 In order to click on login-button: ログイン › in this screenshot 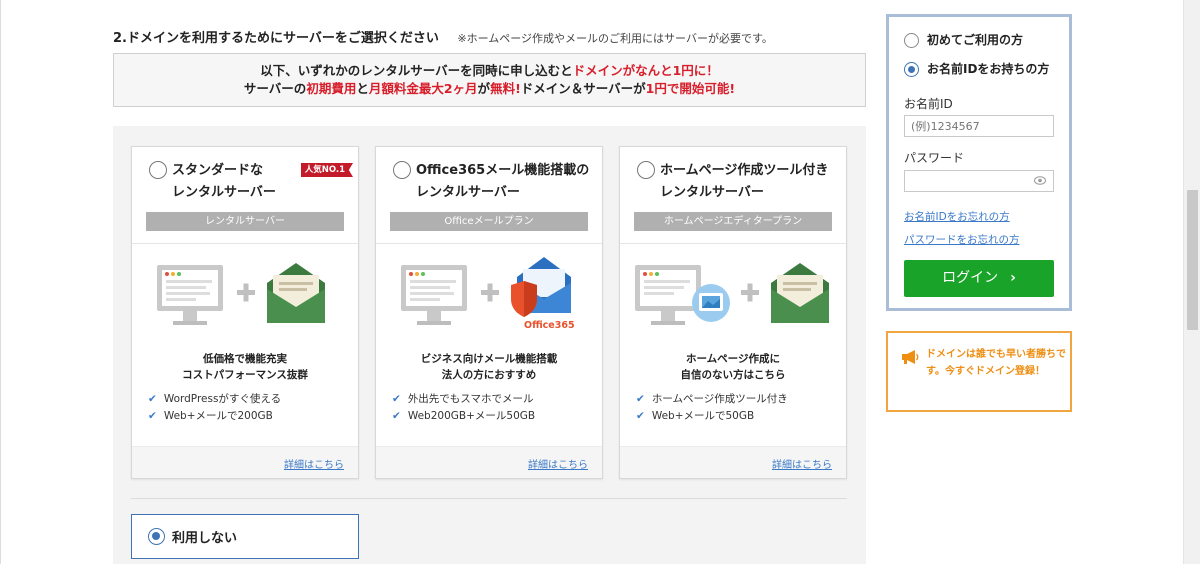, I will do `click(979, 278)`.